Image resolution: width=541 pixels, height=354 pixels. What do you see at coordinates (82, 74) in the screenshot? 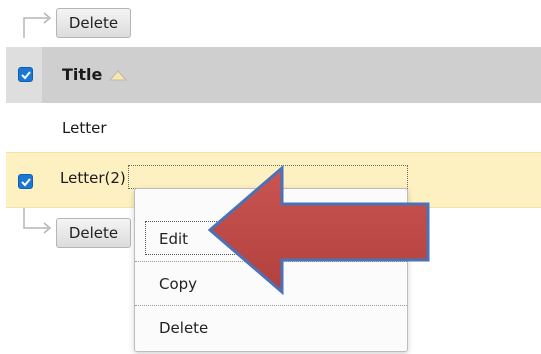
I see `title-column-header: Title` at bounding box center [82, 74].